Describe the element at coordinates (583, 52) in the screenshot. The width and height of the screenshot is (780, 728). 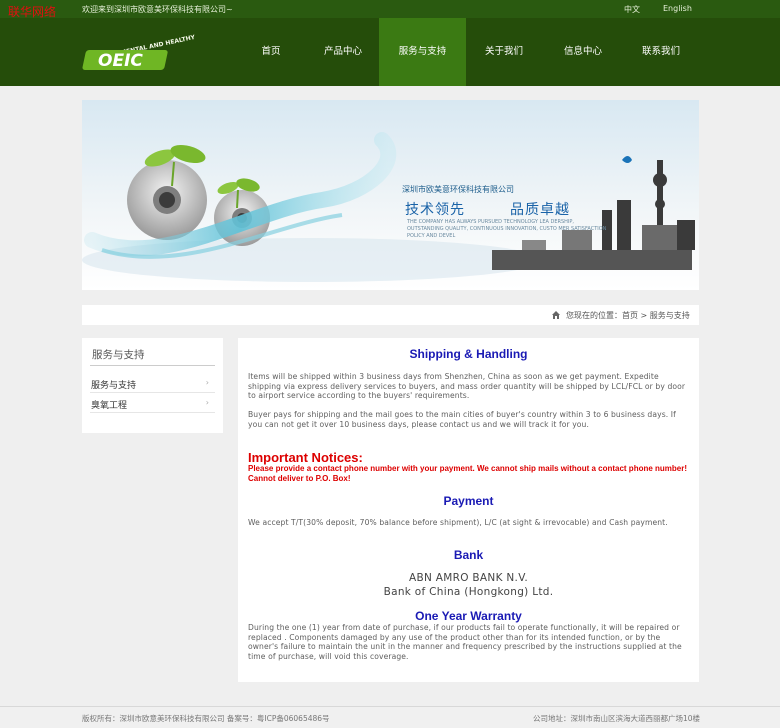
I see `nav-info-center: 信息中心` at that location.